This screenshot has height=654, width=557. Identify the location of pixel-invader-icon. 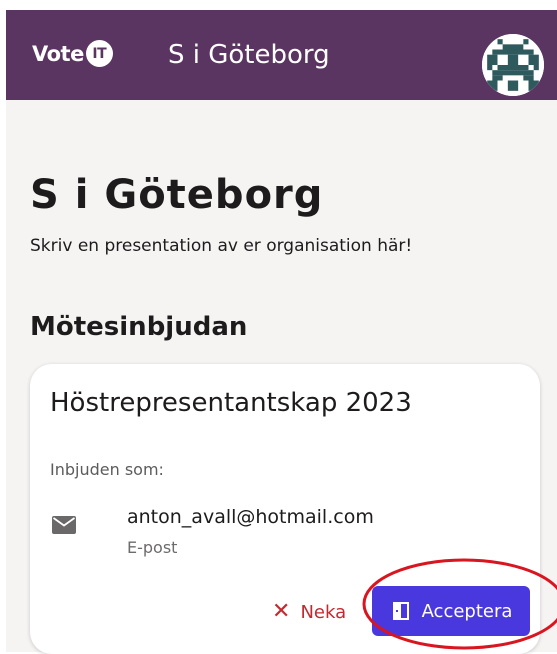
(513, 65).